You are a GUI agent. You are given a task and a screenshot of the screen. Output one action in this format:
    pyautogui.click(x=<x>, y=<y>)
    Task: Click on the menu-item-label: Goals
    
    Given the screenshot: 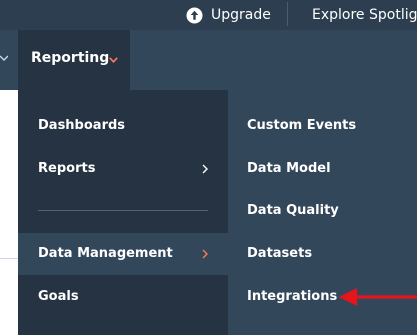 What is the action you would take?
    pyautogui.click(x=58, y=296)
    